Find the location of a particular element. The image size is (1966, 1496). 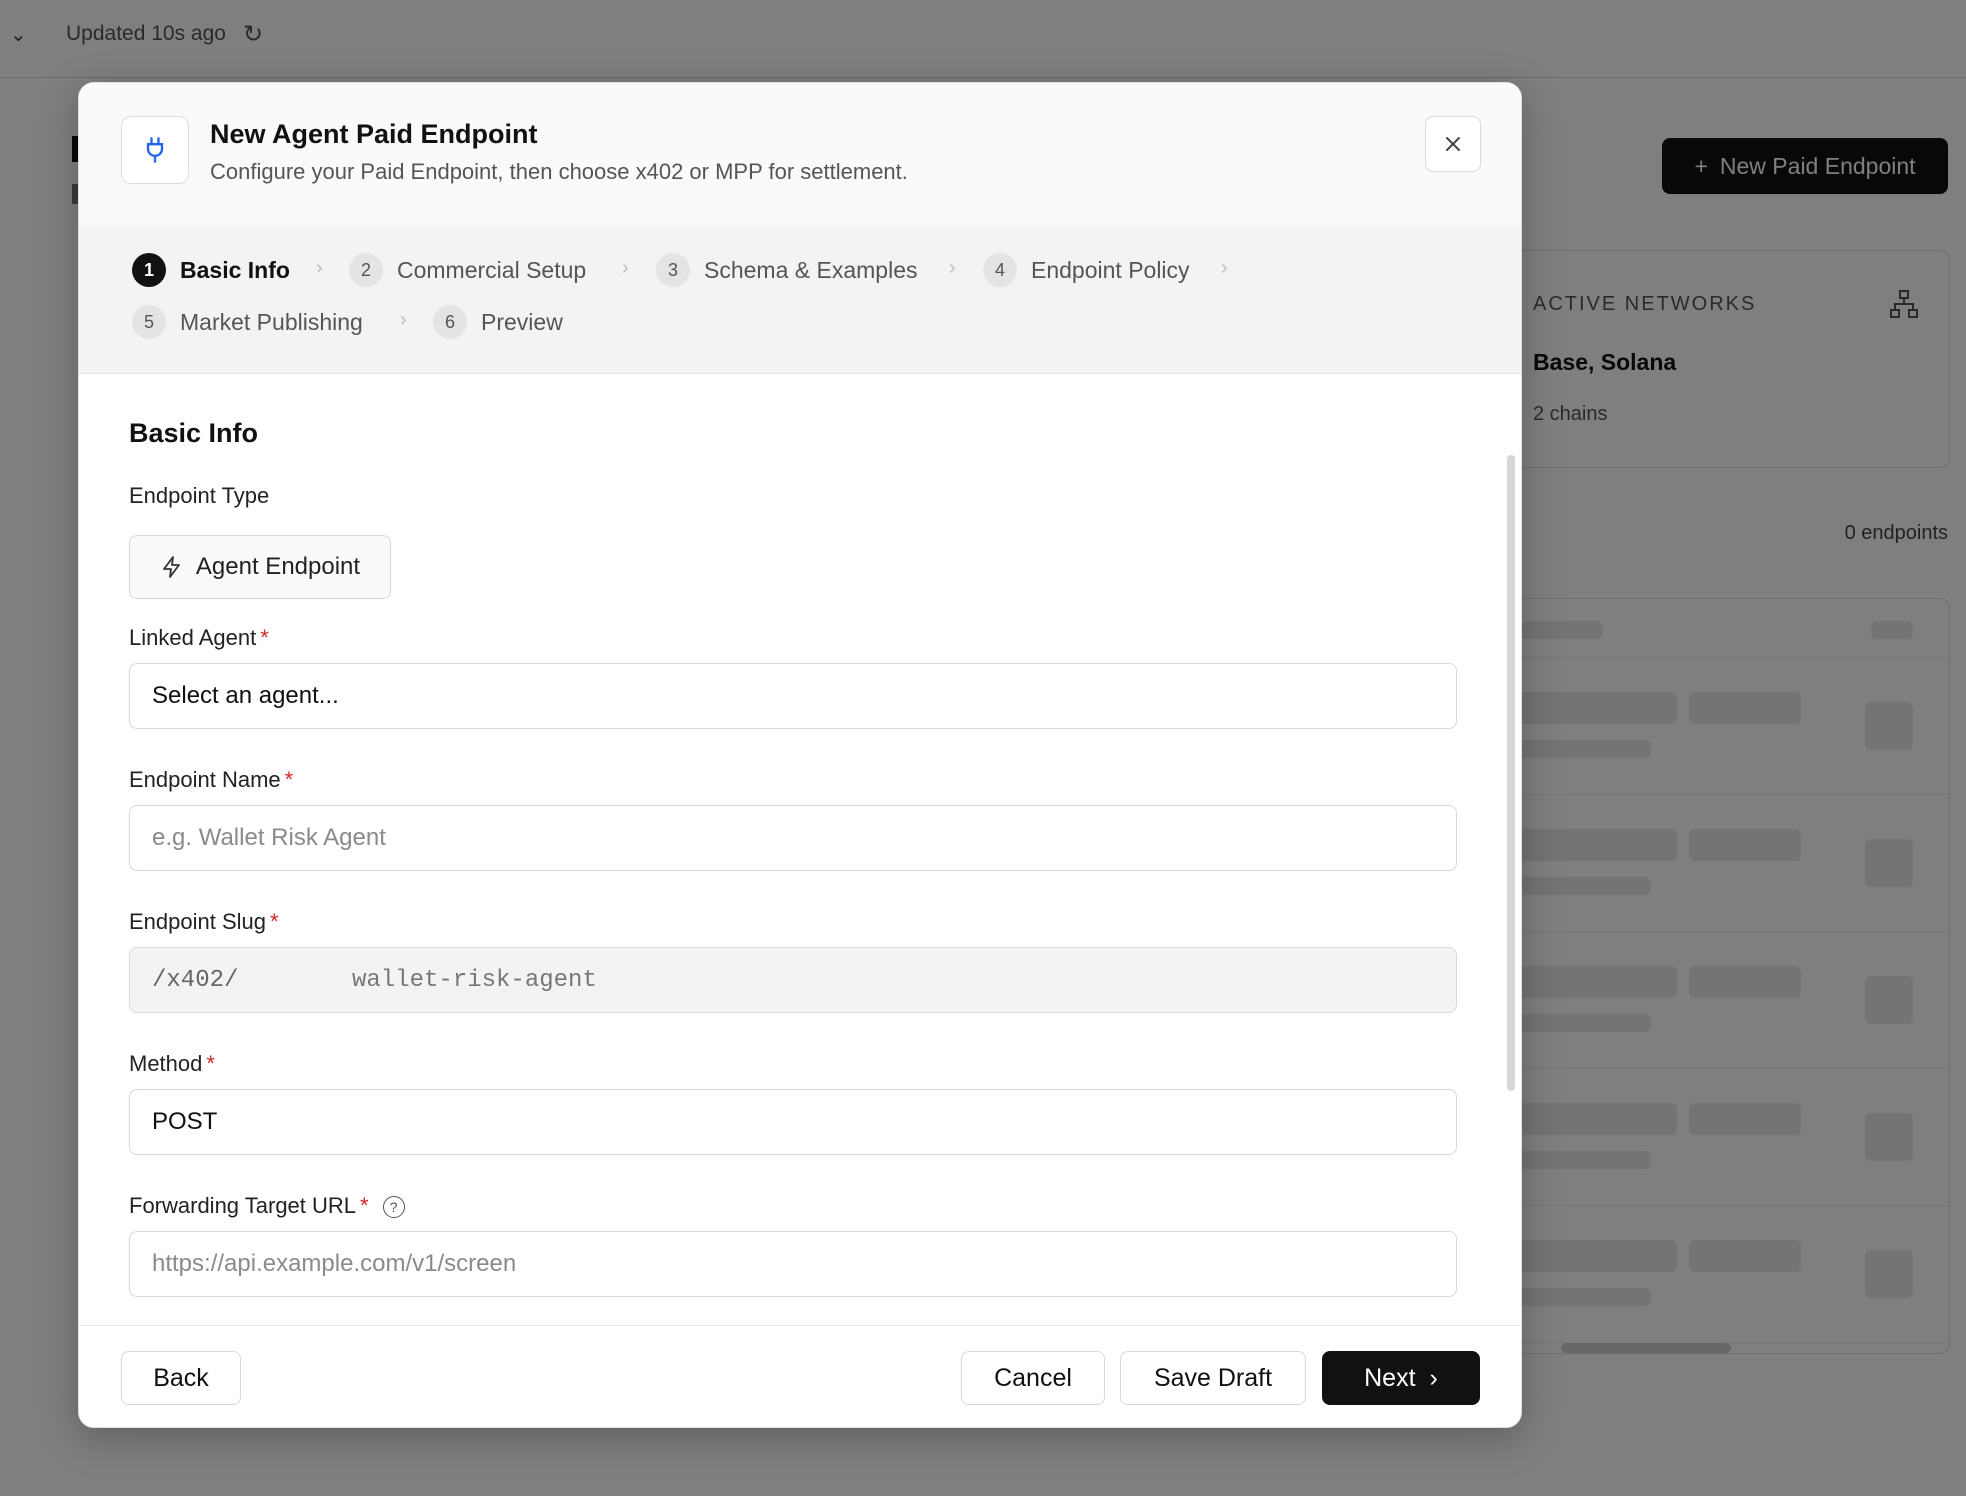

step-schema-examples: 3 Schema & Examples is located at coordinates (786, 270).